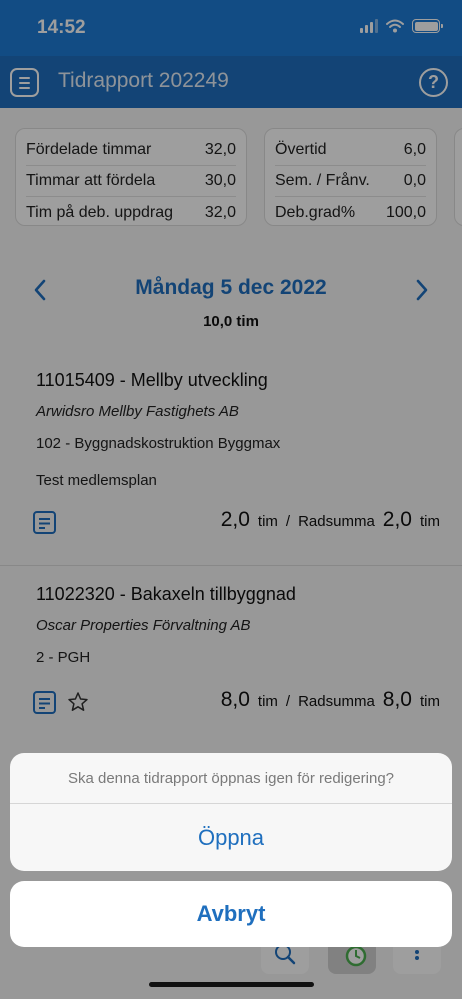 The image size is (462, 999). I want to click on home-indicator, so click(231, 984).